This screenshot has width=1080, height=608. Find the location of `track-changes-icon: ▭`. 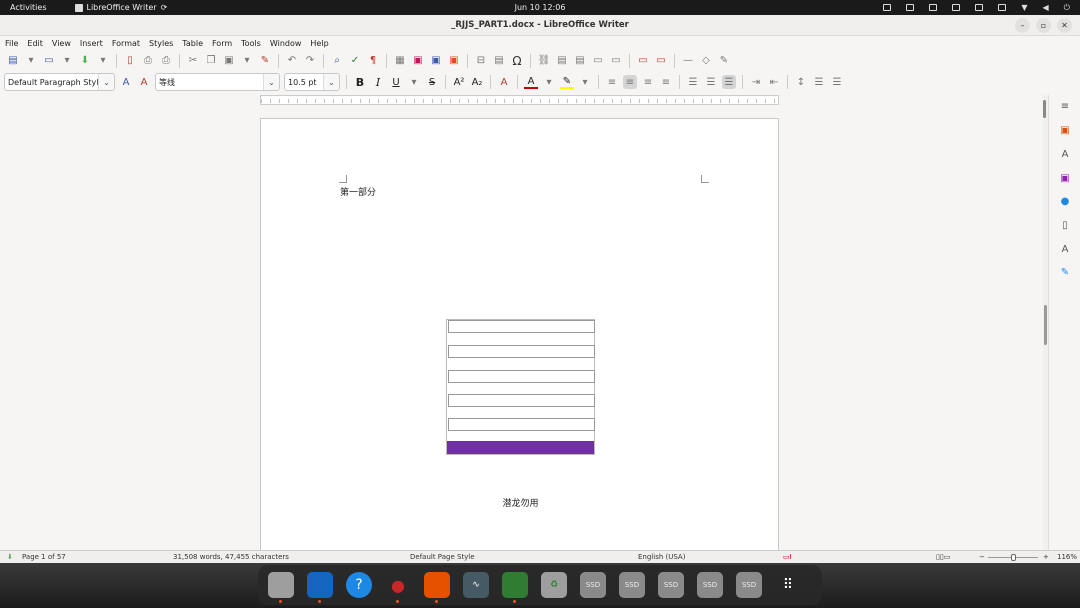

track-changes-icon: ▭ is located at coordinates (661, 61).